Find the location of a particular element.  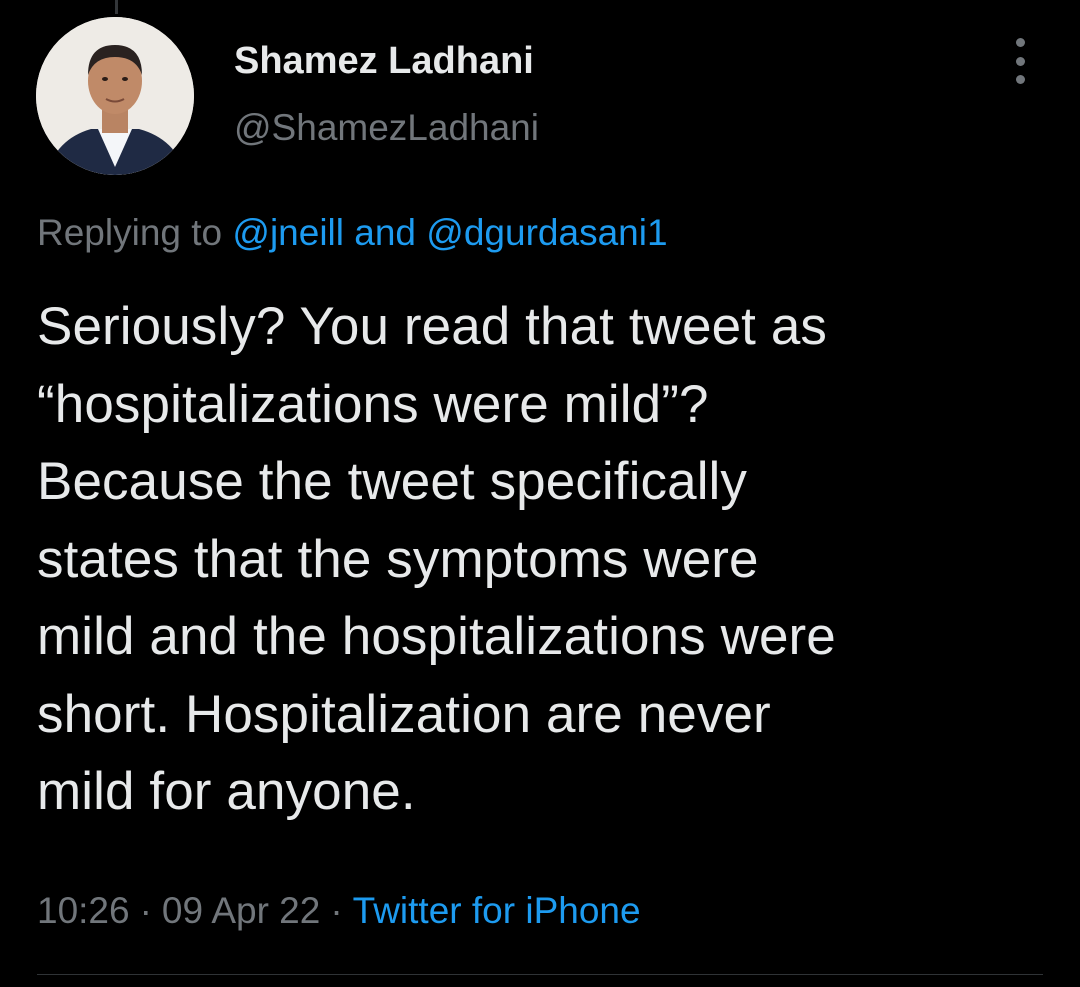

mention-link: @jneill is located at coordinates (288, 232).